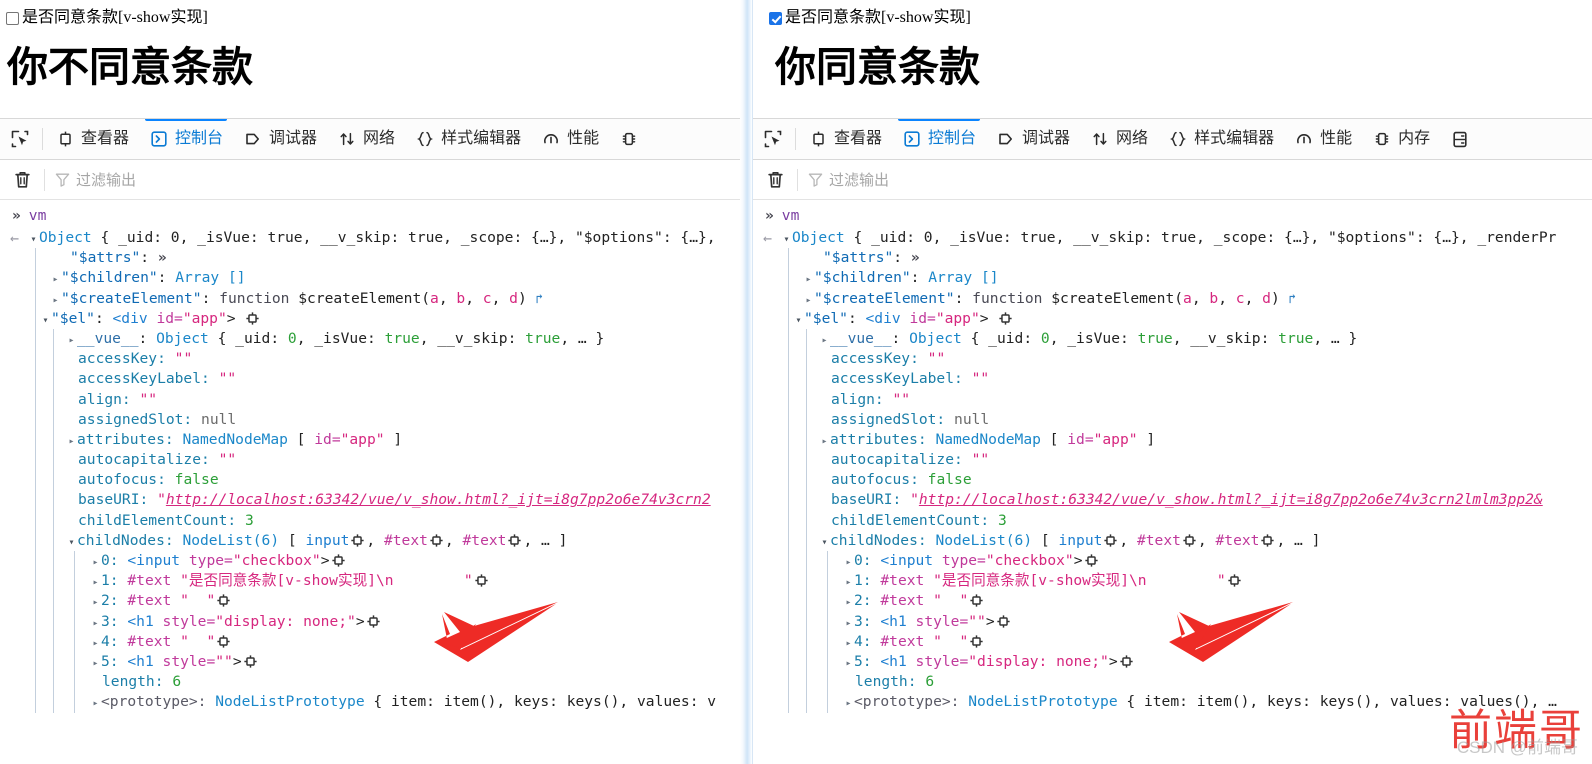 The width and height of the screenshot is (1592, 764). What do you see at coordinates (370, 18) in the screenshot?
I see `left-agree-checkbox-row: 是否同意条款[v-show实现]` at bounding box center [370, 18].